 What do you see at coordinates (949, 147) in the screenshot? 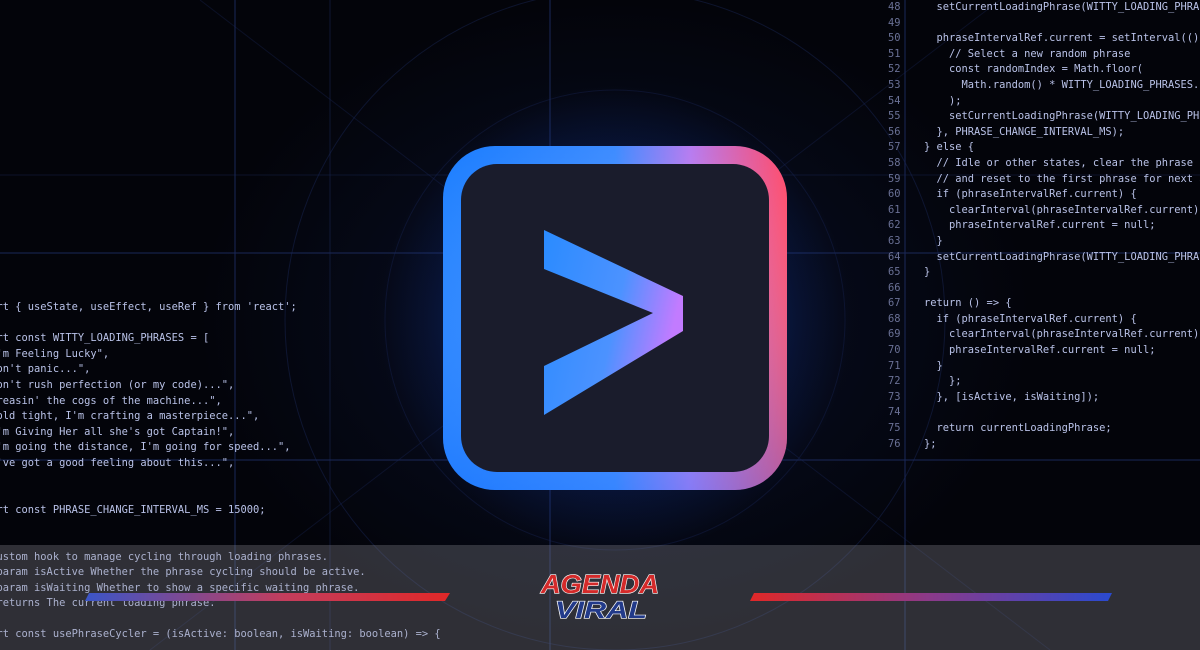
I see `code-text: } else {` at bounding box center [949, 147].